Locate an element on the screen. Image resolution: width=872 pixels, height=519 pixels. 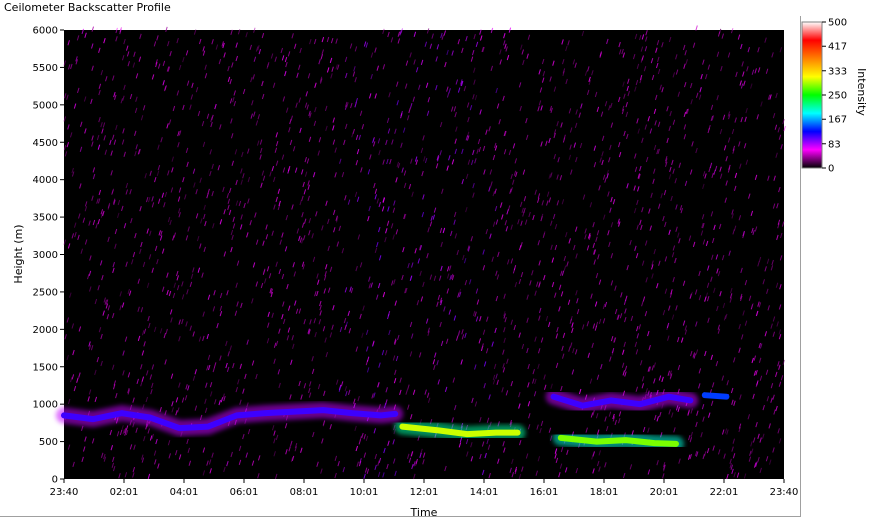
colorbar-tick-label: 333 is located at coordinates (837, 71).